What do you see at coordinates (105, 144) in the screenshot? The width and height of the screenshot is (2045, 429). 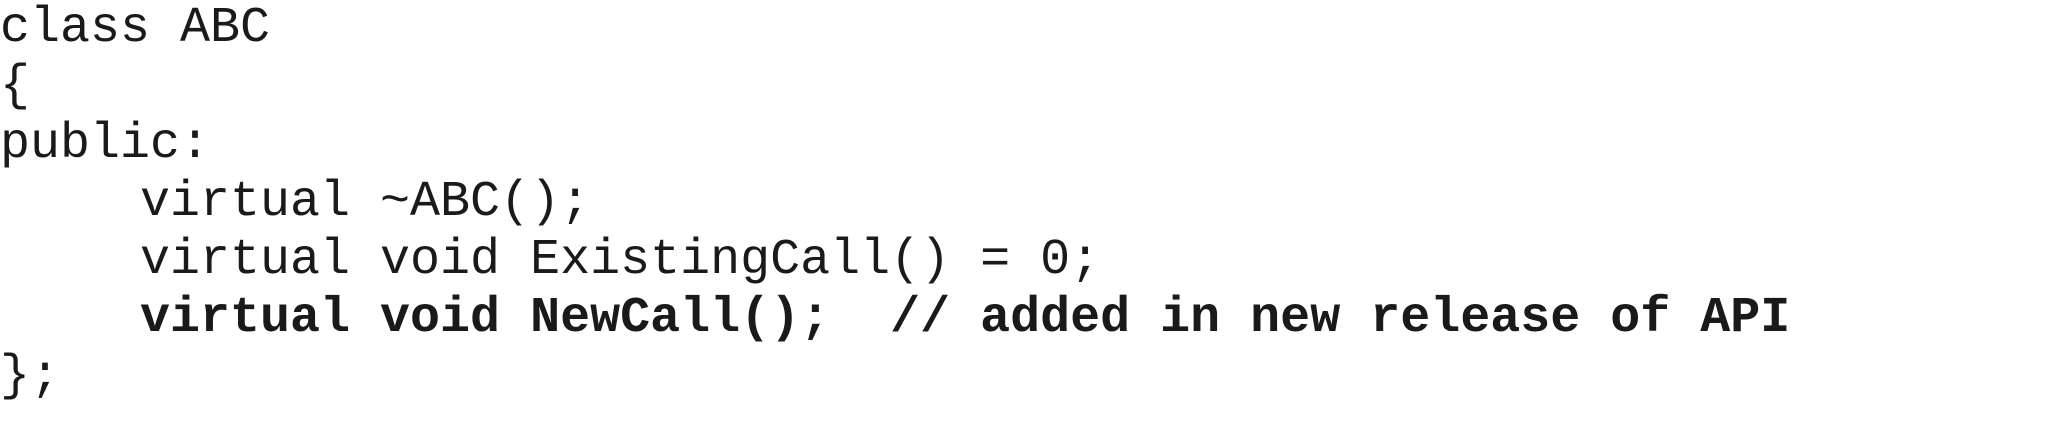 I see `code-line-public-specifier: public:` at bounding box center [105, 144].